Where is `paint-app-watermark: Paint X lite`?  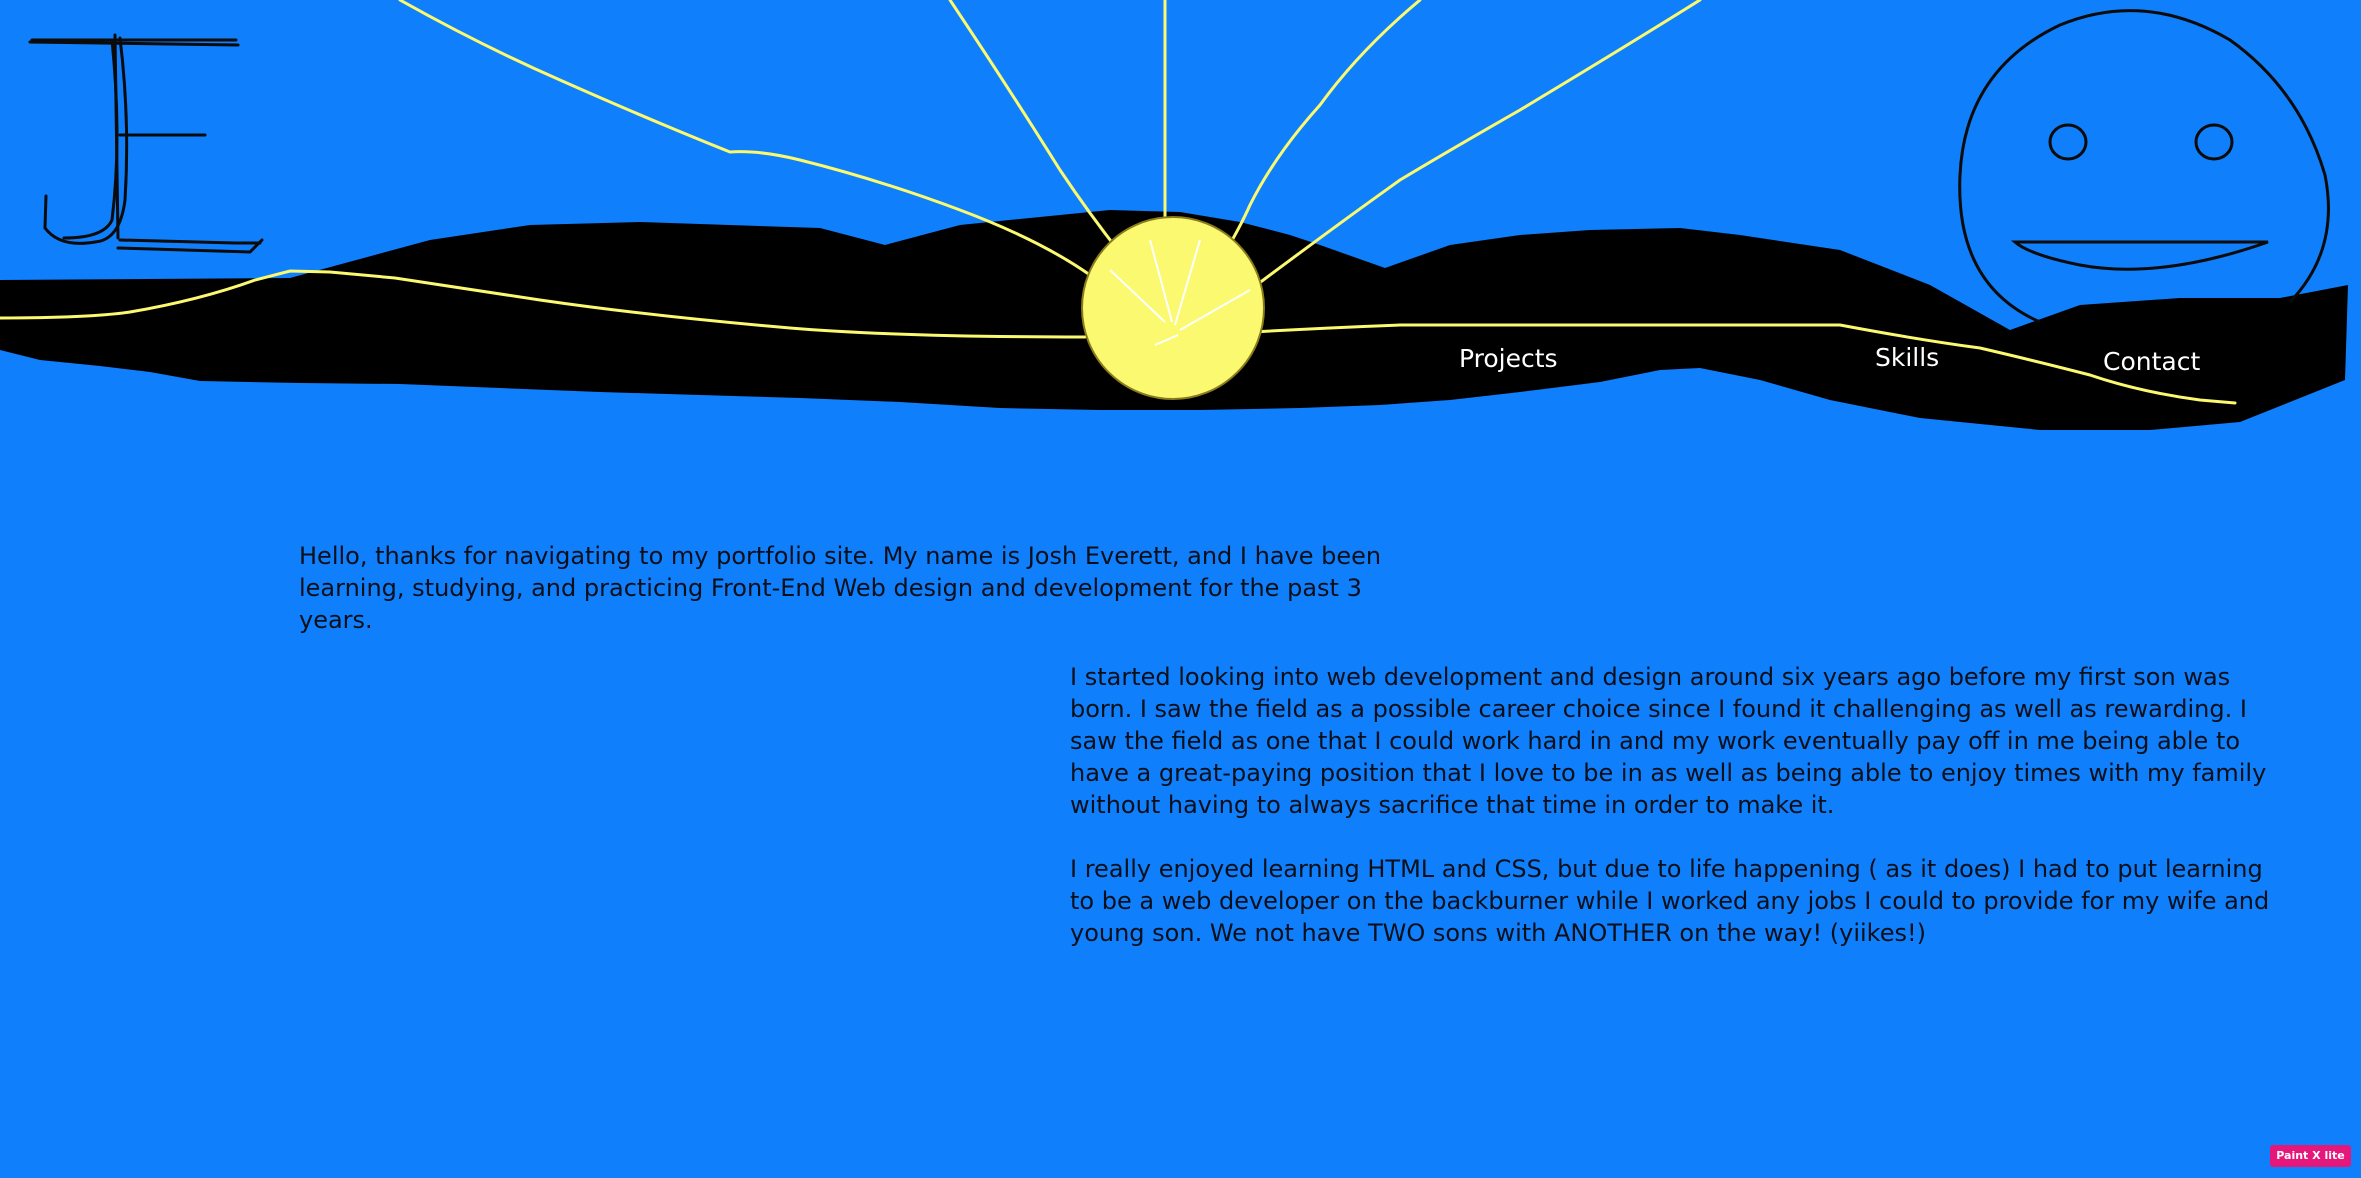
paint-app-watermark: Paint X lite is located at coordinates (2310, 1156).